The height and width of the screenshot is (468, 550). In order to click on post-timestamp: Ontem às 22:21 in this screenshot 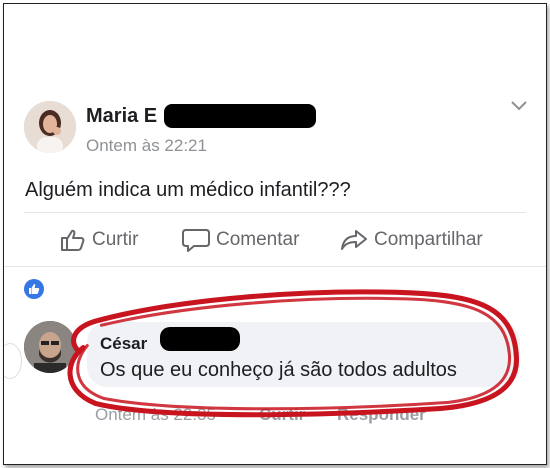, I will do `click(146, 146)`.